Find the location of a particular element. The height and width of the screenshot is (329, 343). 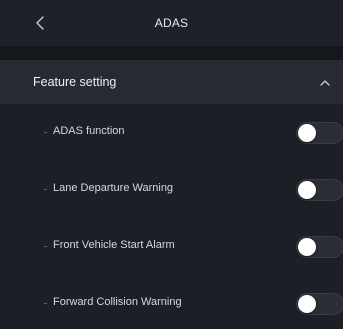

page-title: ADAS is located at coordinates (171, 23).